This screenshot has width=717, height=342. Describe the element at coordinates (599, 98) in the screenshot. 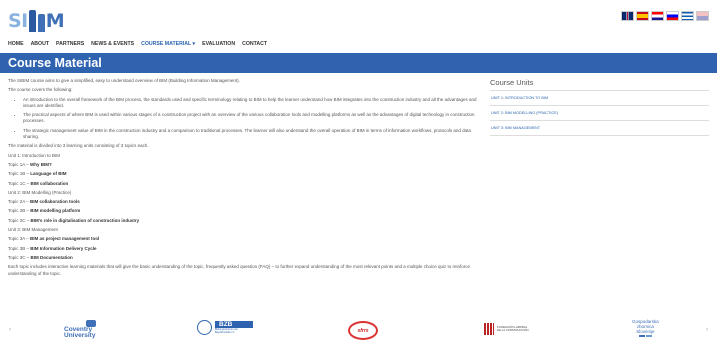

I see `sidebar-link-unit-1: UNIT 1: INTRODUCTION TO BIM` at that location.